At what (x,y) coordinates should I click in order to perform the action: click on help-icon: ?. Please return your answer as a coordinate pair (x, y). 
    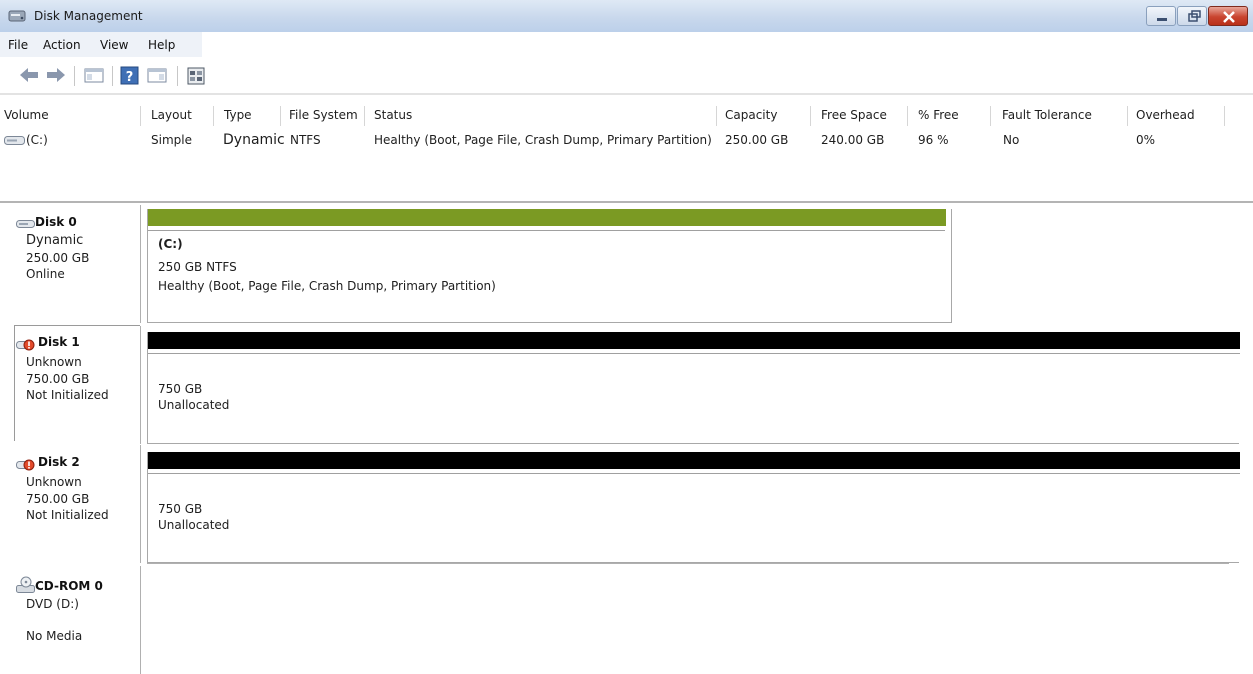
    Looking at the image, I should click on (130, 77).